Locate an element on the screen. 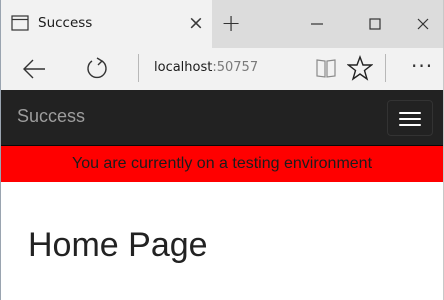 The height and width of the screenshot is (300, 444). browser-toolbar: localhost:50757 ··· is located at coordinates (222, 69).